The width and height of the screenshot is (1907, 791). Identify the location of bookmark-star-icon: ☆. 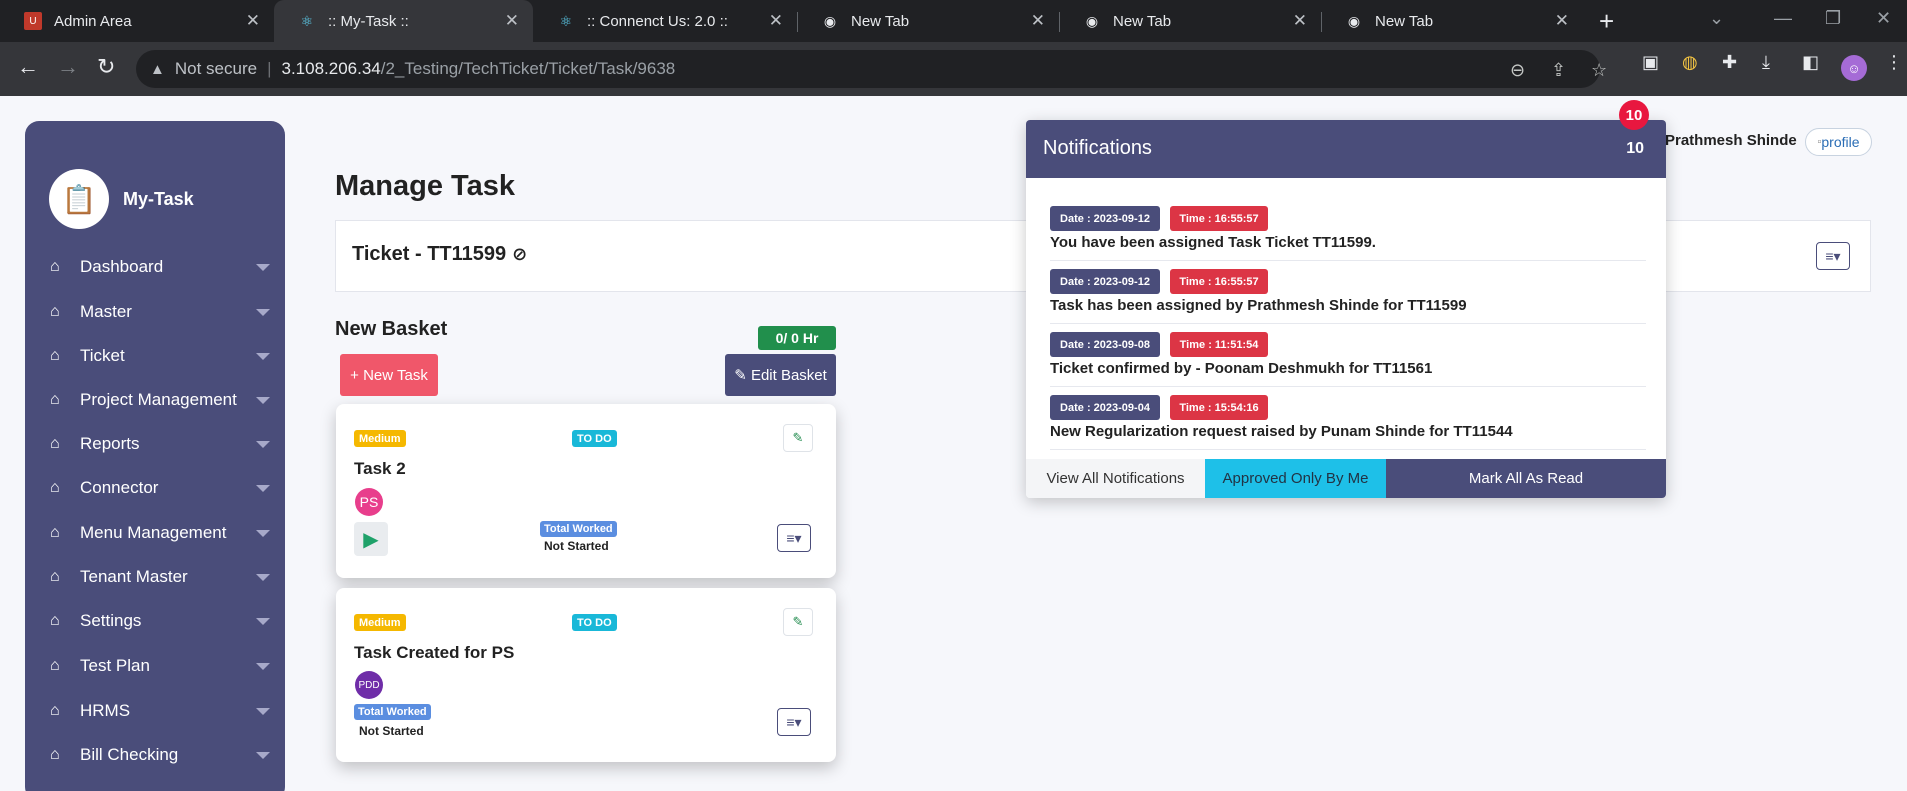
(1599, 70).